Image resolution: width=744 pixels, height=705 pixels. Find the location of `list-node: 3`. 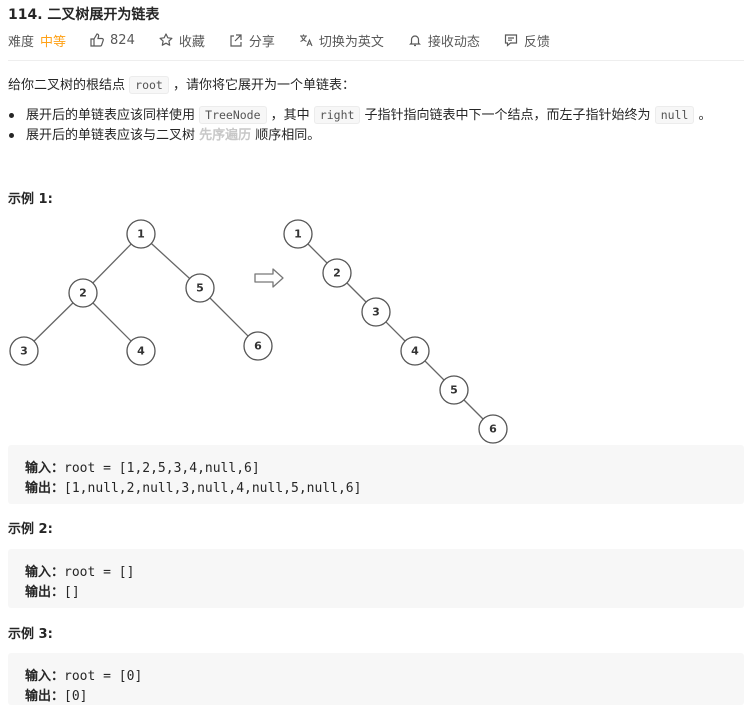

list-node: 3 is located at coordinates (376, 312).